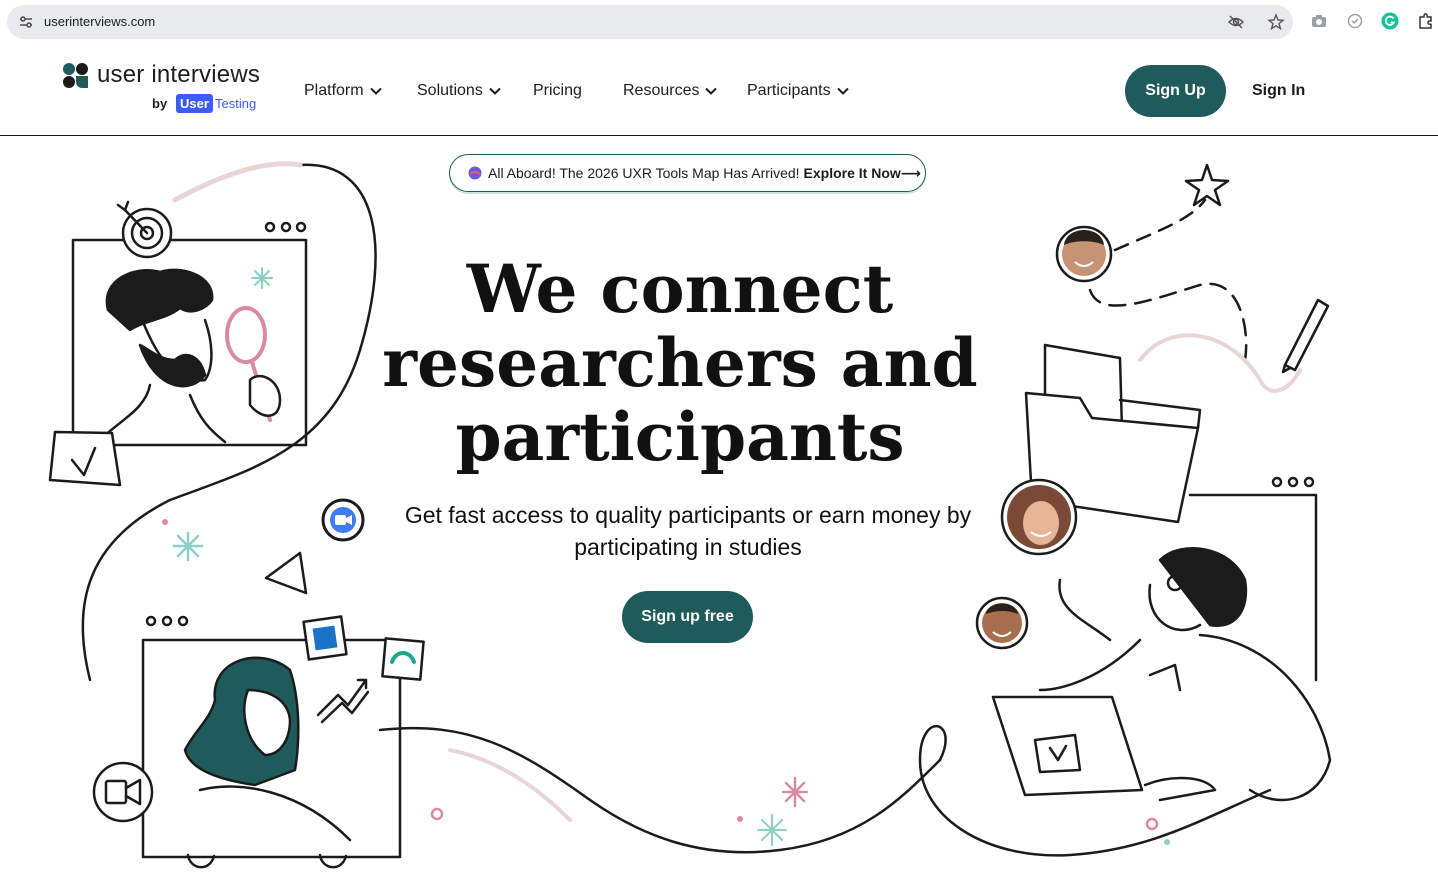 The height and width of the screenshot is (882, 1438). Describe the element at coordinates (1236, 22) in the screenshot. I see `eye-off-icon` at that location.